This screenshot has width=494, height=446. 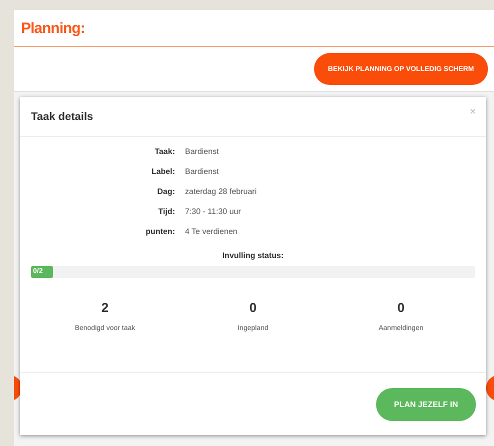 I want to click on detail-label: punten:, so click(x=159, y=231).